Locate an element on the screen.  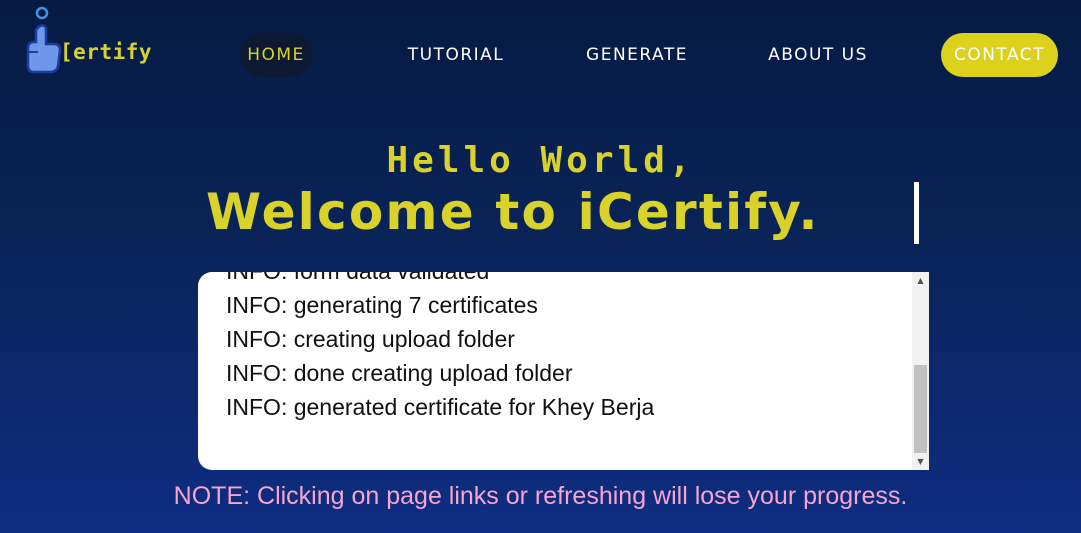
log-line: INFO: done creating upload folder is located at coordinates (399, 373).